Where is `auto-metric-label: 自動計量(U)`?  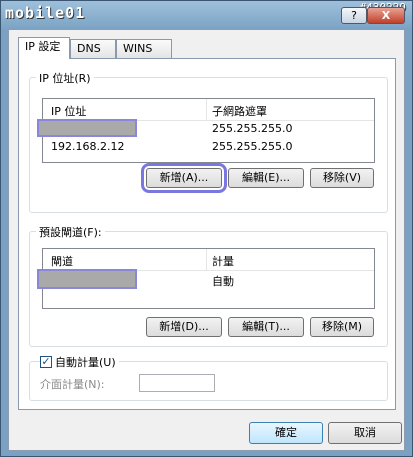 auto-metric-label: 自動計量(U) is located at coordinates (85, 362).